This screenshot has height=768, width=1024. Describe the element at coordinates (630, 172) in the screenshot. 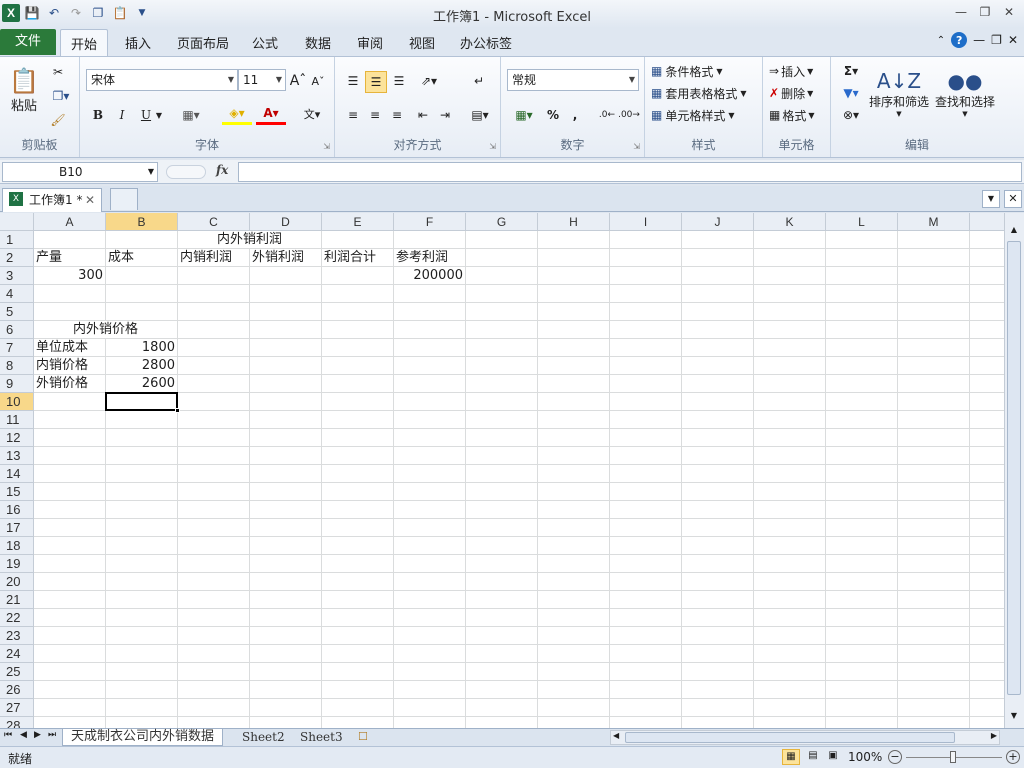

I see `formula-input` at that location.